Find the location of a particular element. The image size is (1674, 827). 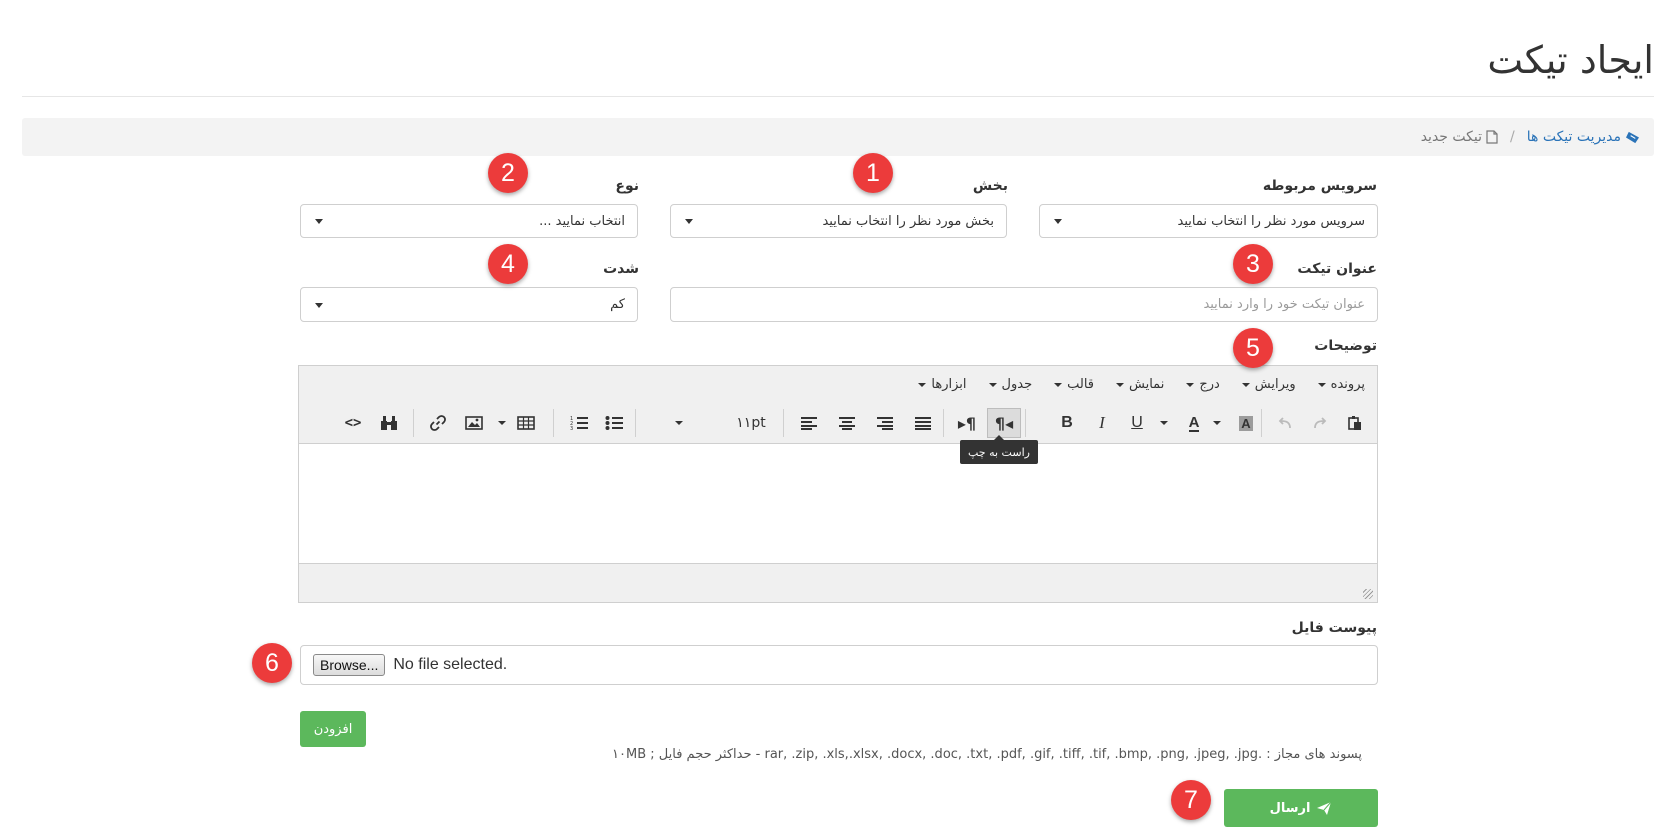

table-icon is located at coordinates (526, 423).